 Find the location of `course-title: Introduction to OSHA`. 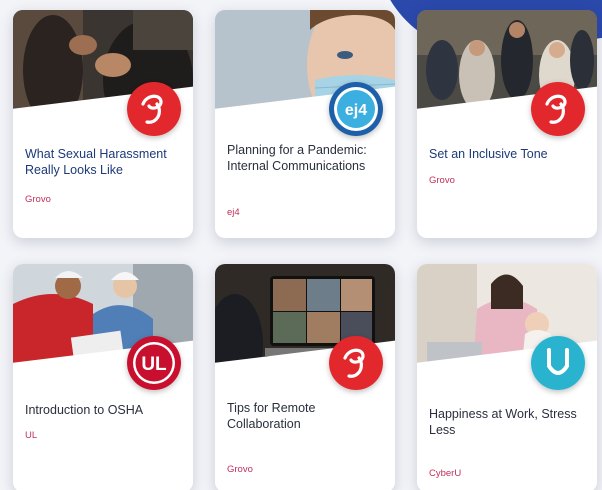

course-title: Introduction to OSHA is located at coordinates (103, 410).